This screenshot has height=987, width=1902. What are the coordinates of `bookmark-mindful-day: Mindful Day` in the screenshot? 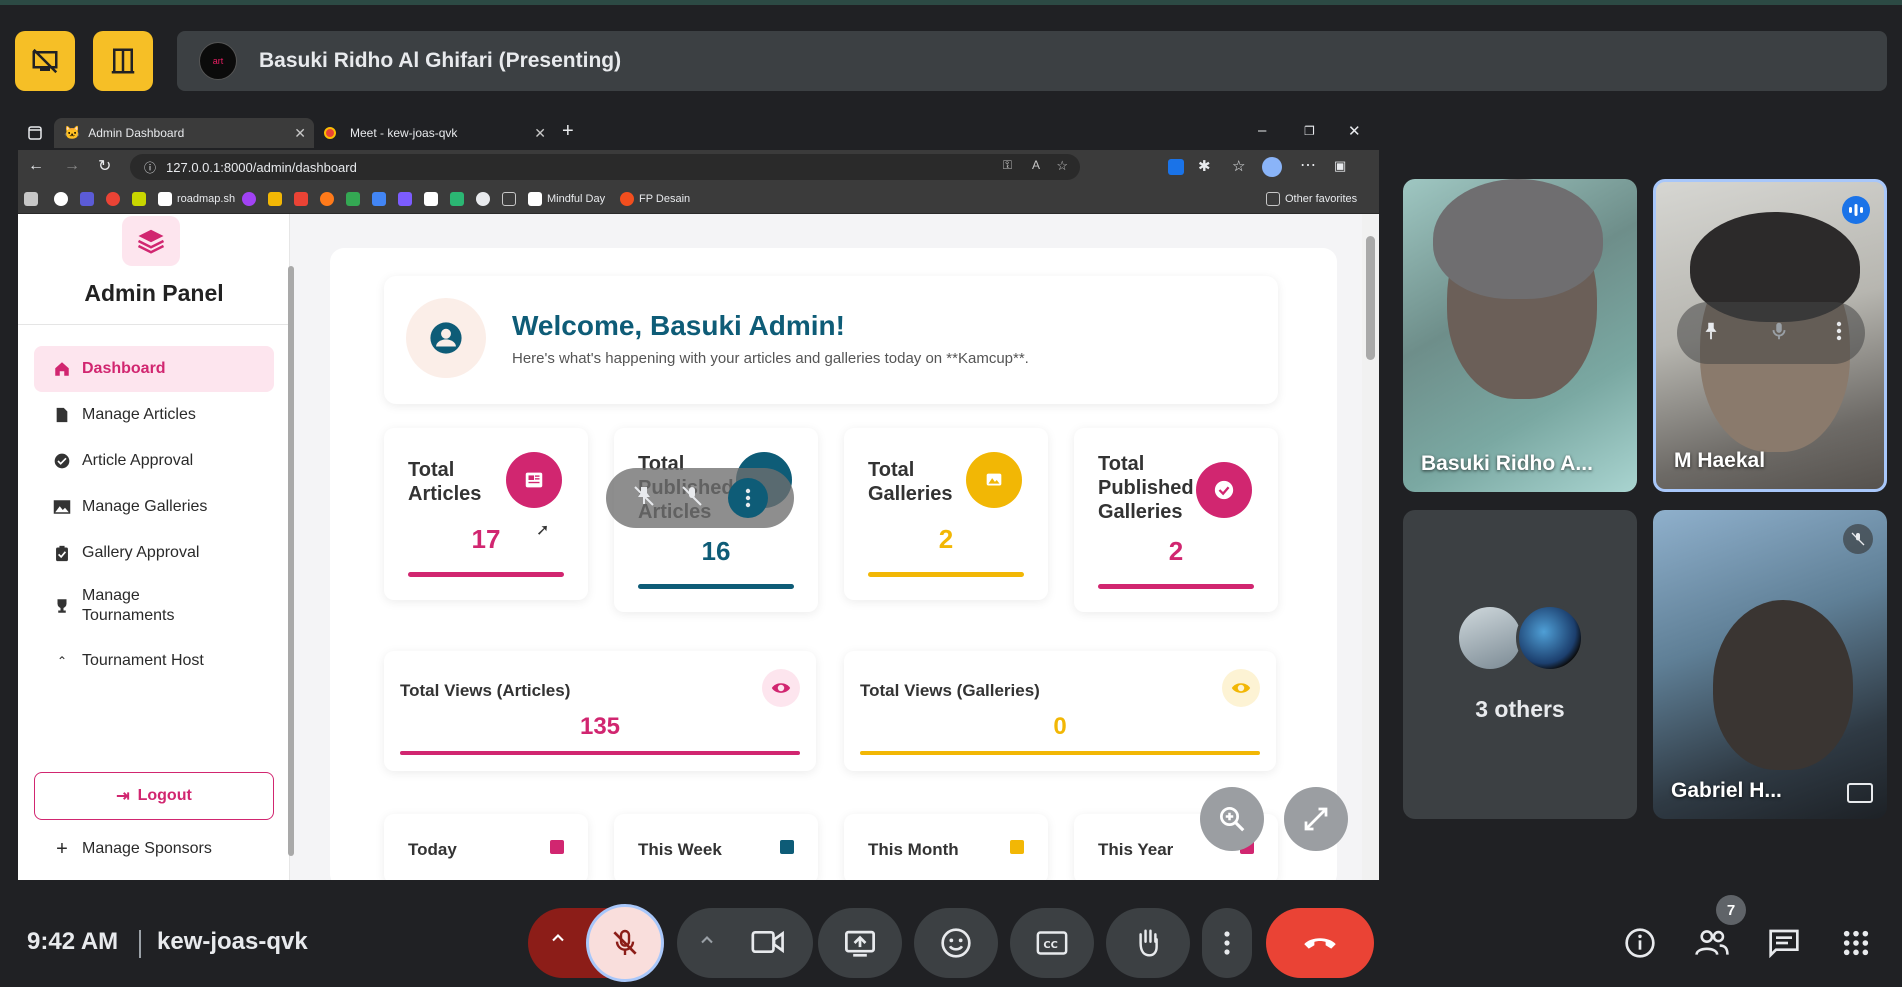 It's located at (566, 199).